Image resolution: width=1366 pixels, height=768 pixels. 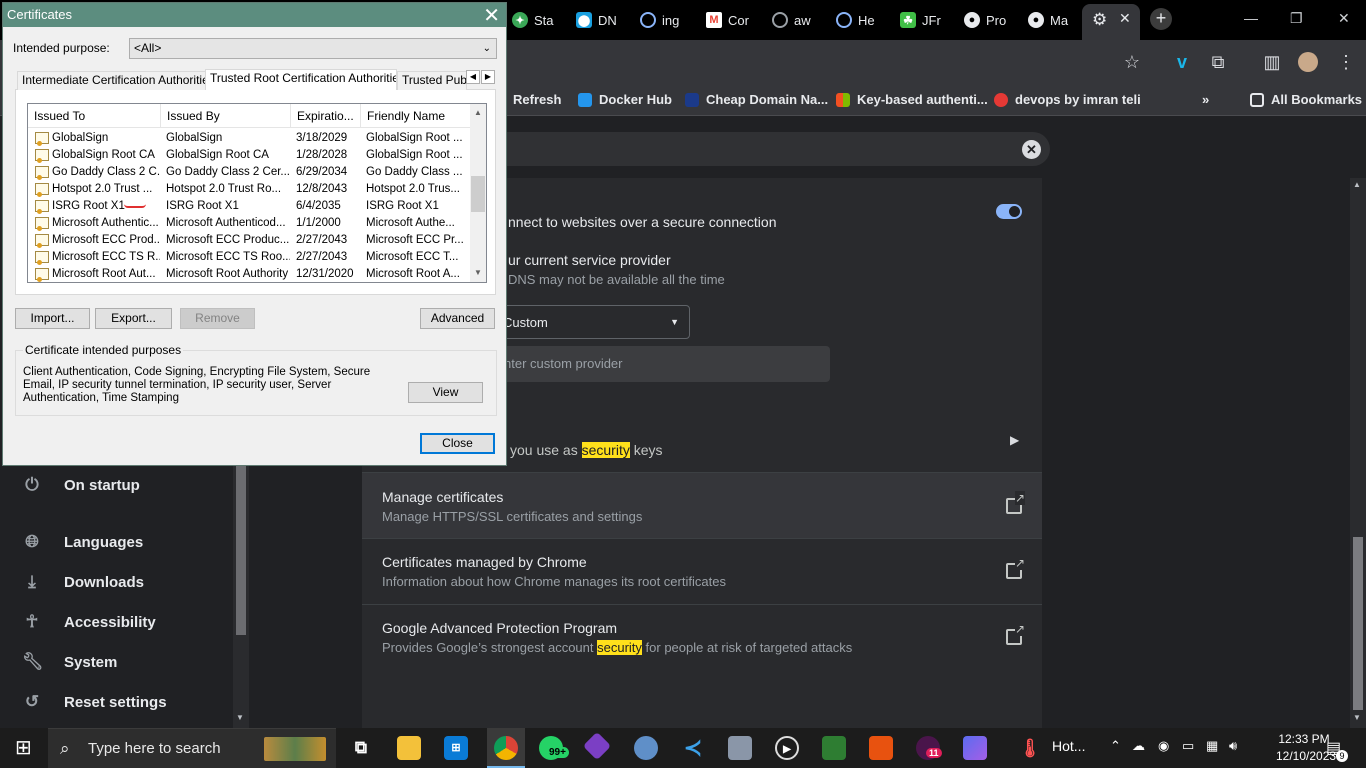 I want to click on view-button: View, so click(x=445, y=392).